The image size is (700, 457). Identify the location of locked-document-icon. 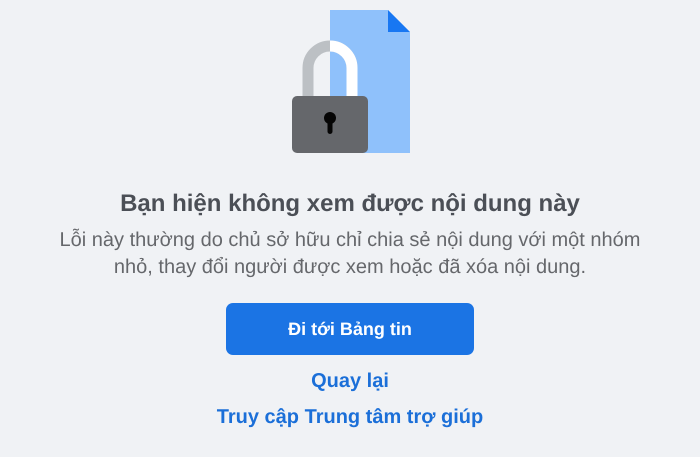
(351, 81).